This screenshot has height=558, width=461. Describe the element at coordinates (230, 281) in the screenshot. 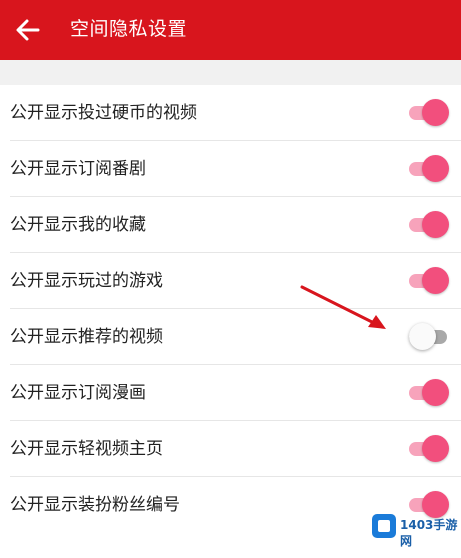

I see `setting-row-played-games: 公开显示玩过的游戏` at that location.